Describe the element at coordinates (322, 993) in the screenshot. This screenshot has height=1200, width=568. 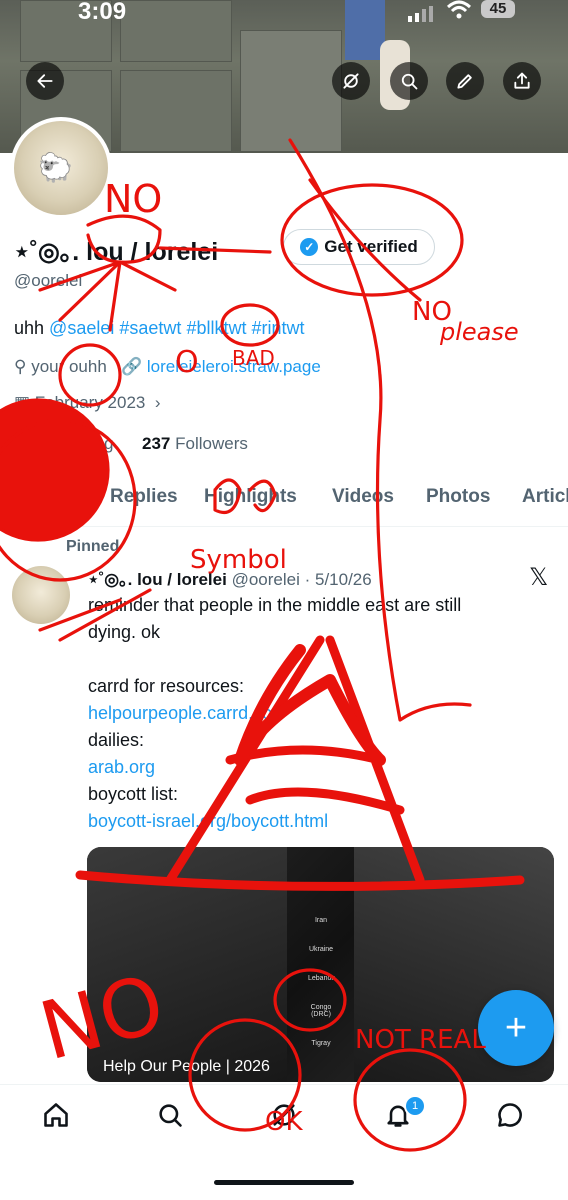
I see `card-flag-list: Iran Ukraine Lebanon Congo (DRC) Tigray` at that location.